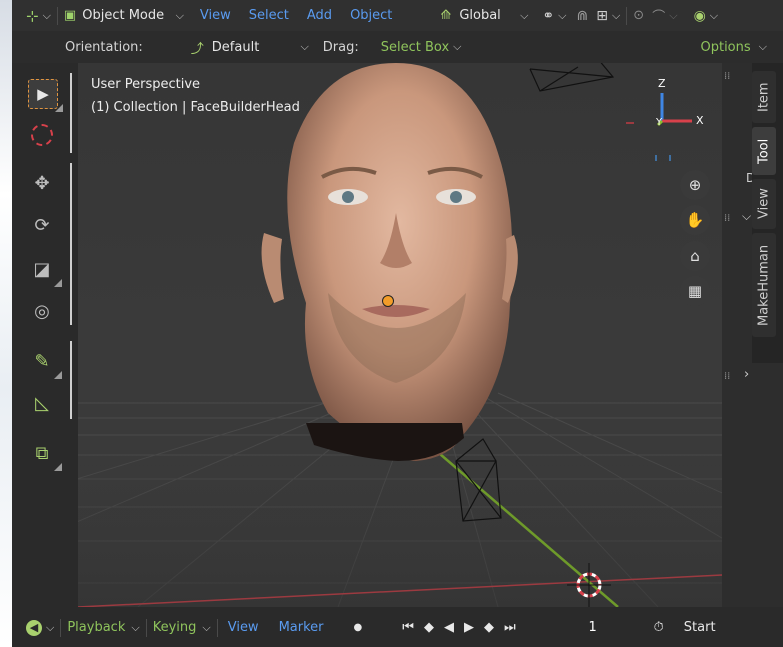 The image size is (783, 647). Describe the element at coordinates (592, 627) in the screenshot. I see `current-frame-field: 1` at that location.